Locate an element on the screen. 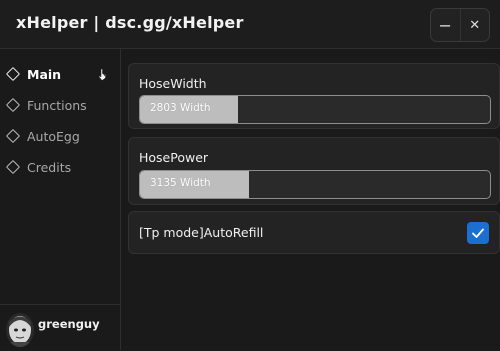 The height and width of the screenshot is (351, 500). minimize-icon: − is located at coordinates (445, 25).